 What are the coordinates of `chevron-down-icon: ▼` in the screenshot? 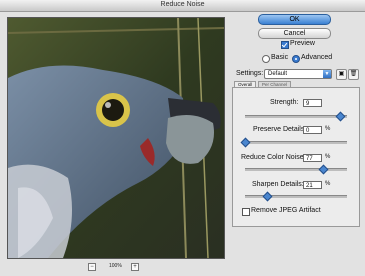 It's located at (327, 74).